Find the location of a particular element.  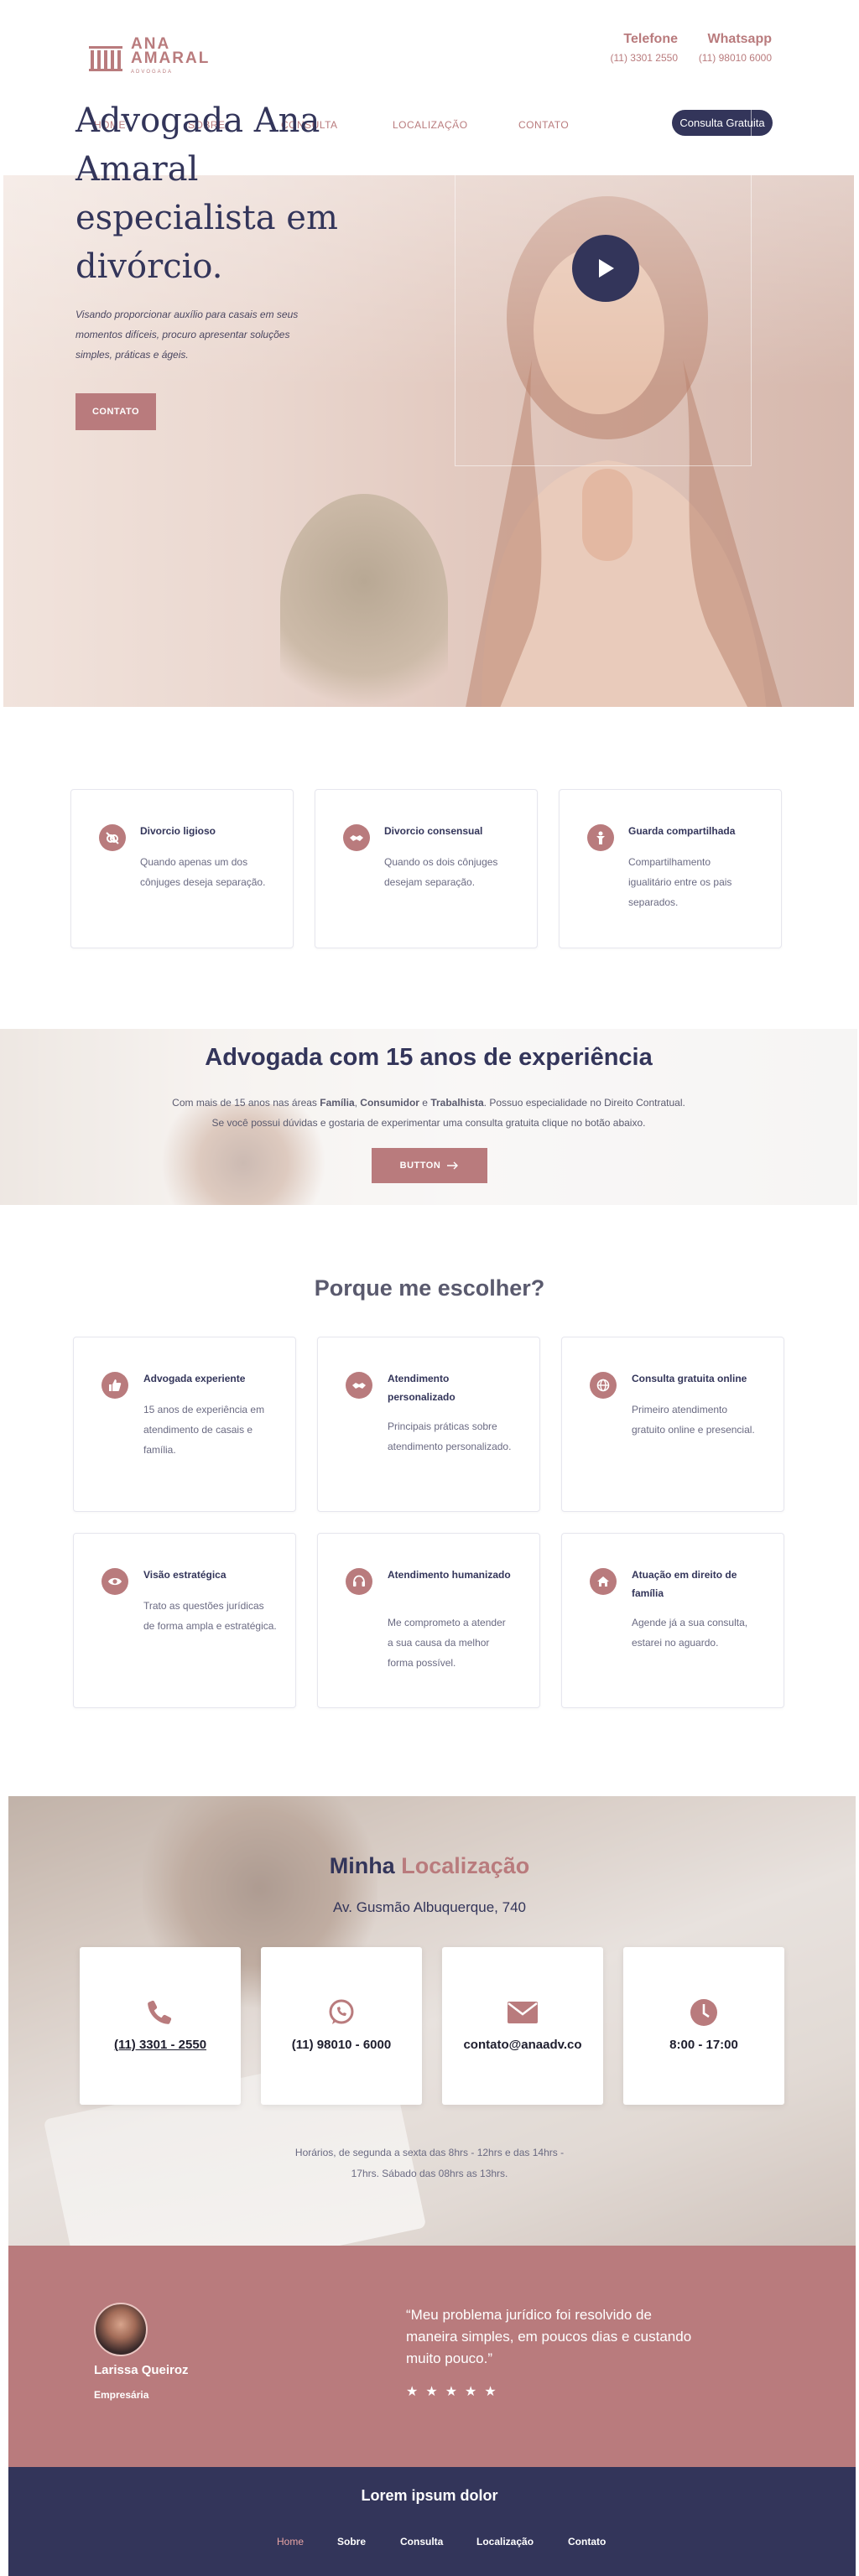

why-title-text: Atendimento humanizado is located at coordinates (449, 1575).